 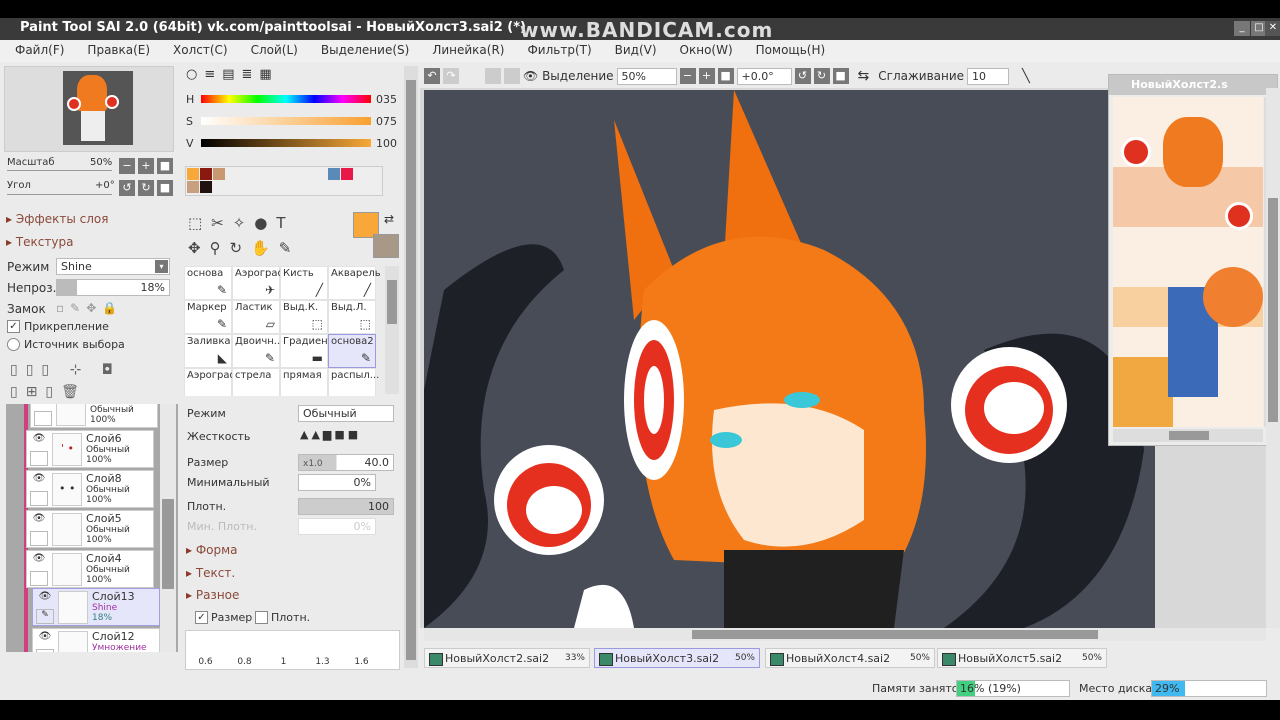 What do you see at coordinates (411, 367) in the screenshot?
I see `panel-scrollbar` at bounding box center [411, 367].